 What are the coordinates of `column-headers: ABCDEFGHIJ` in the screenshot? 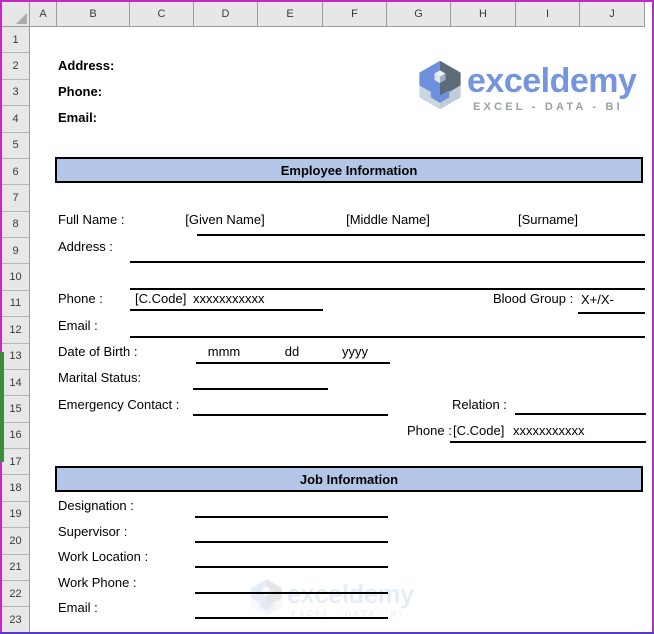 It's located at (323, 14).